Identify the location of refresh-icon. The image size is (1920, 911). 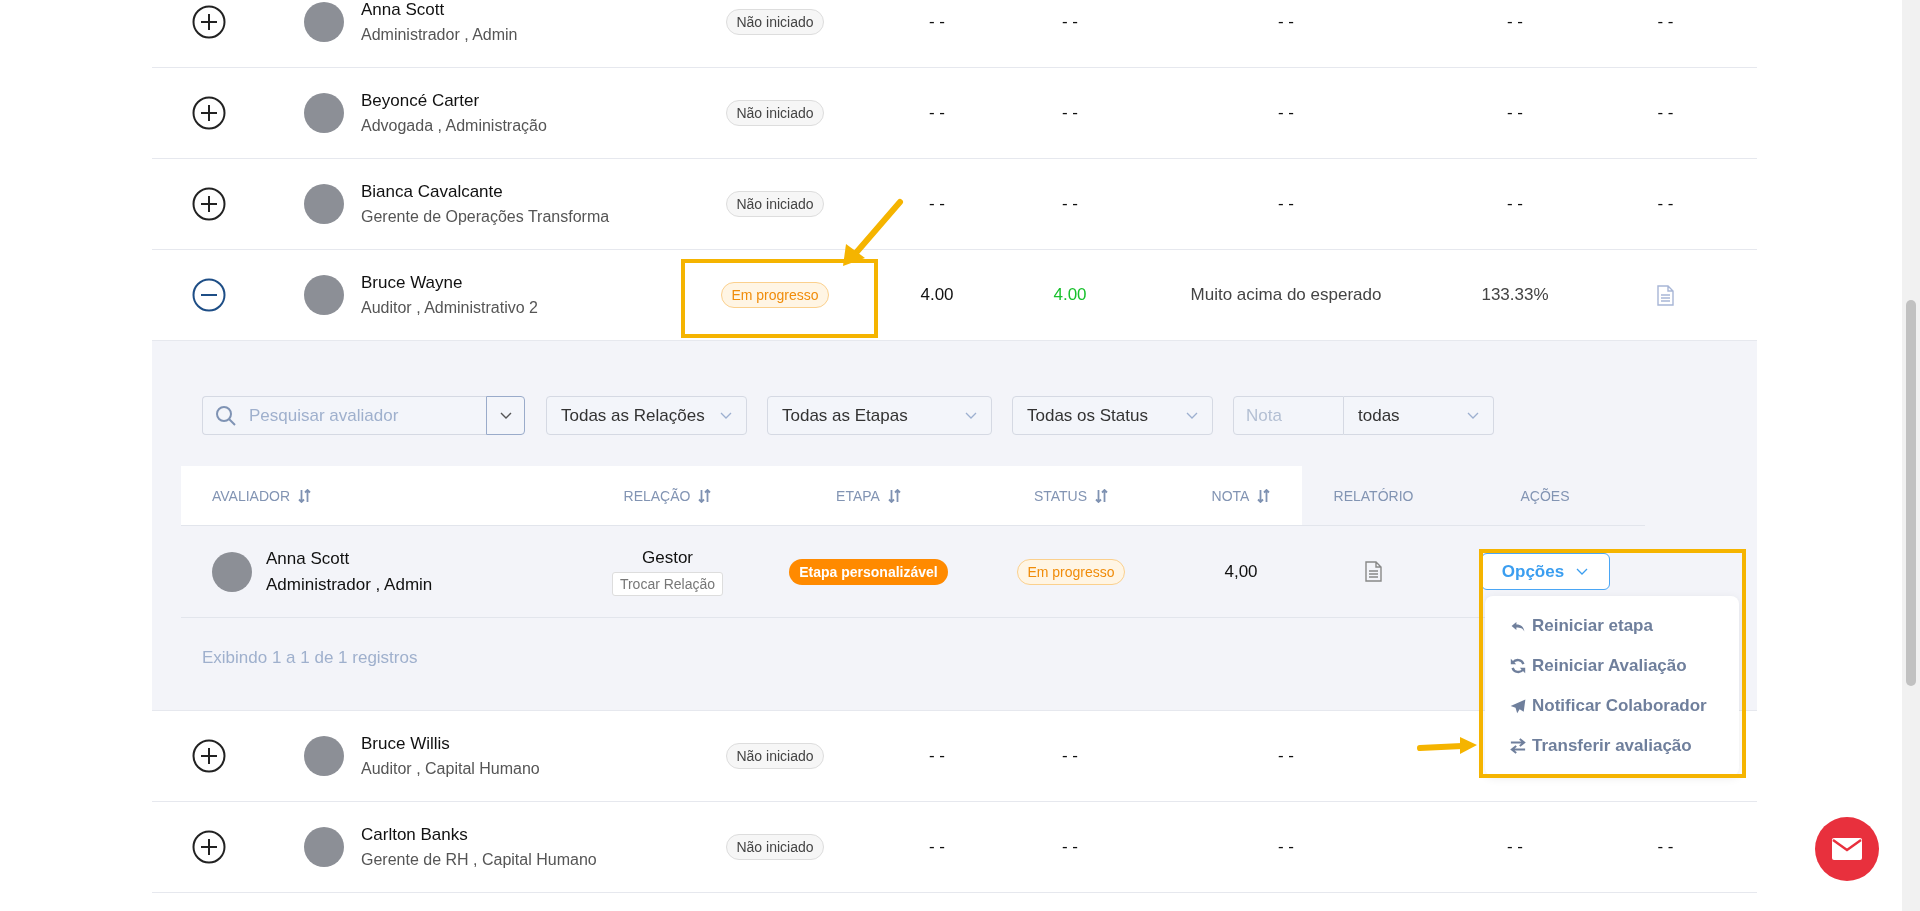
(1518, 666).